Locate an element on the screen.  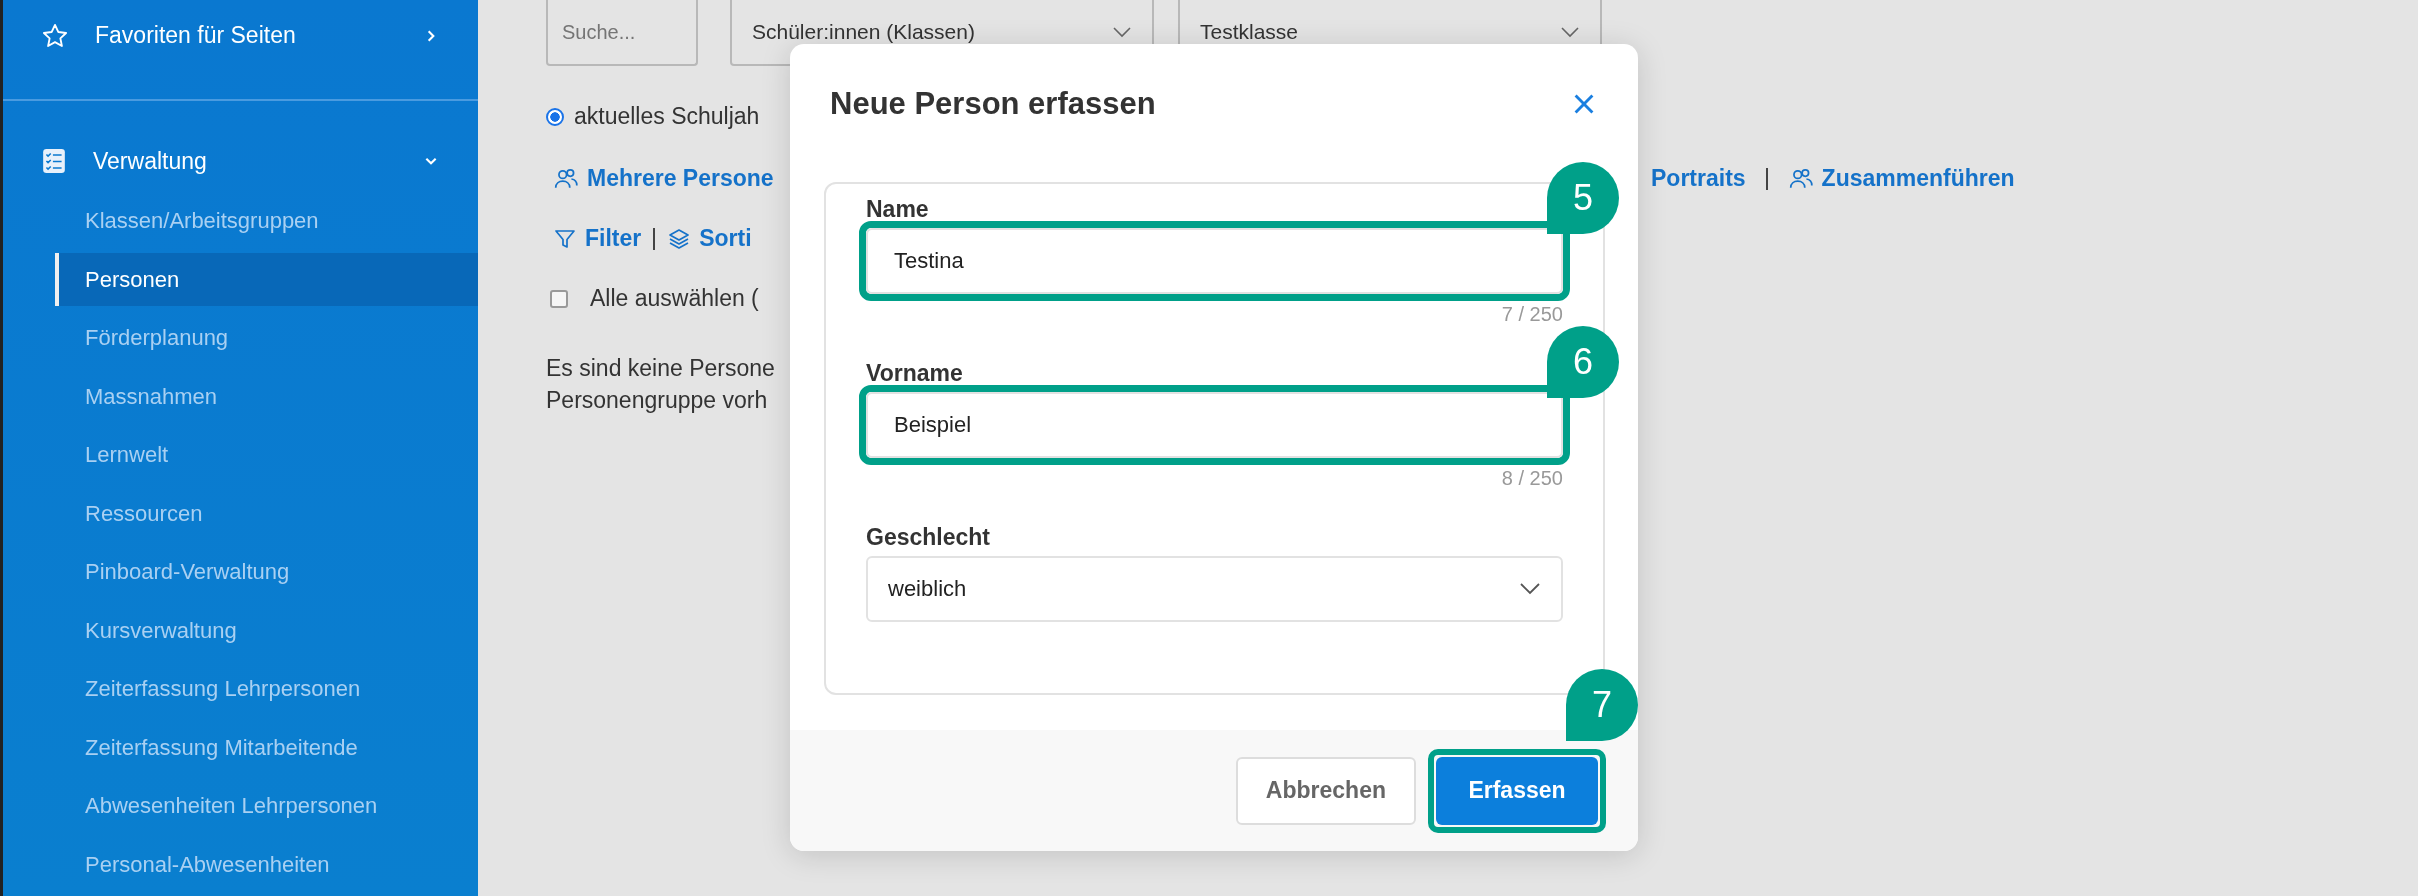
radio-button is located at coordinates (555, 116).